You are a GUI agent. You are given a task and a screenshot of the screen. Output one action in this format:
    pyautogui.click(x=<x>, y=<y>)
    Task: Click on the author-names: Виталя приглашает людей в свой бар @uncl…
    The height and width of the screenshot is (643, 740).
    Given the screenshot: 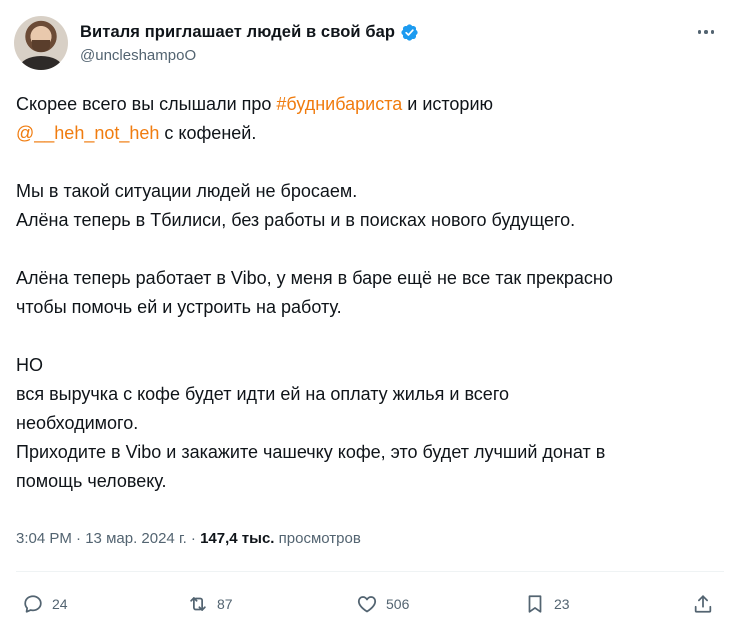 What is the action you would take?
    pyautogui.click(x=249, y=42)
    